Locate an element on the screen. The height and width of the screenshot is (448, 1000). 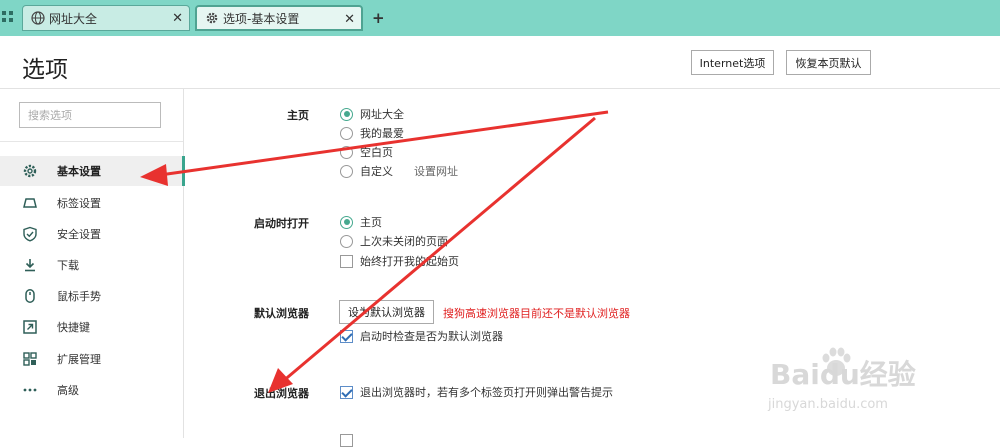
tab-label: 网址大全 is located at coordinates (73, 18).